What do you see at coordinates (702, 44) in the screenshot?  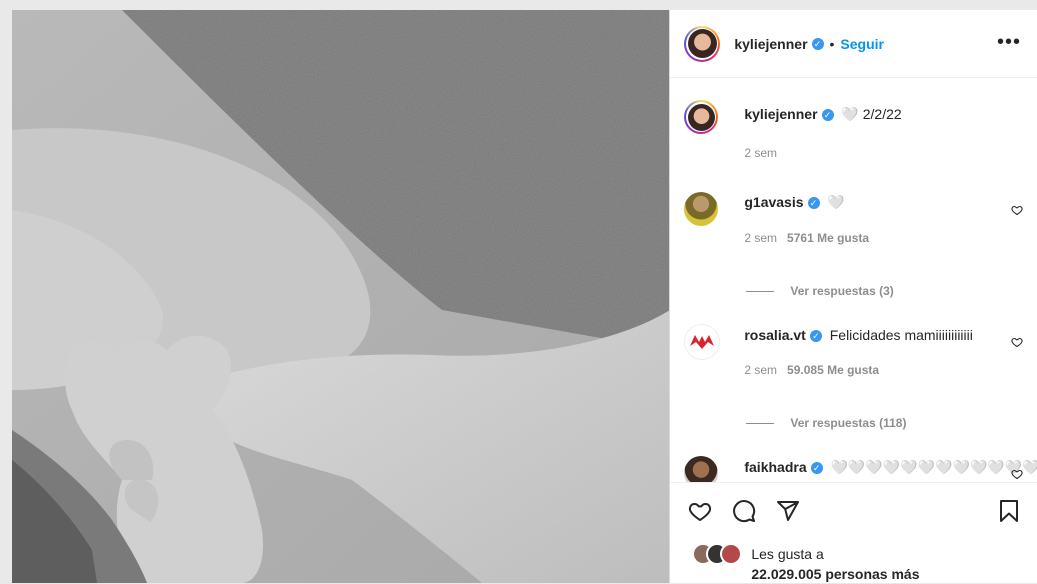 I see `author-avatar` at bounding box center [702, 44].